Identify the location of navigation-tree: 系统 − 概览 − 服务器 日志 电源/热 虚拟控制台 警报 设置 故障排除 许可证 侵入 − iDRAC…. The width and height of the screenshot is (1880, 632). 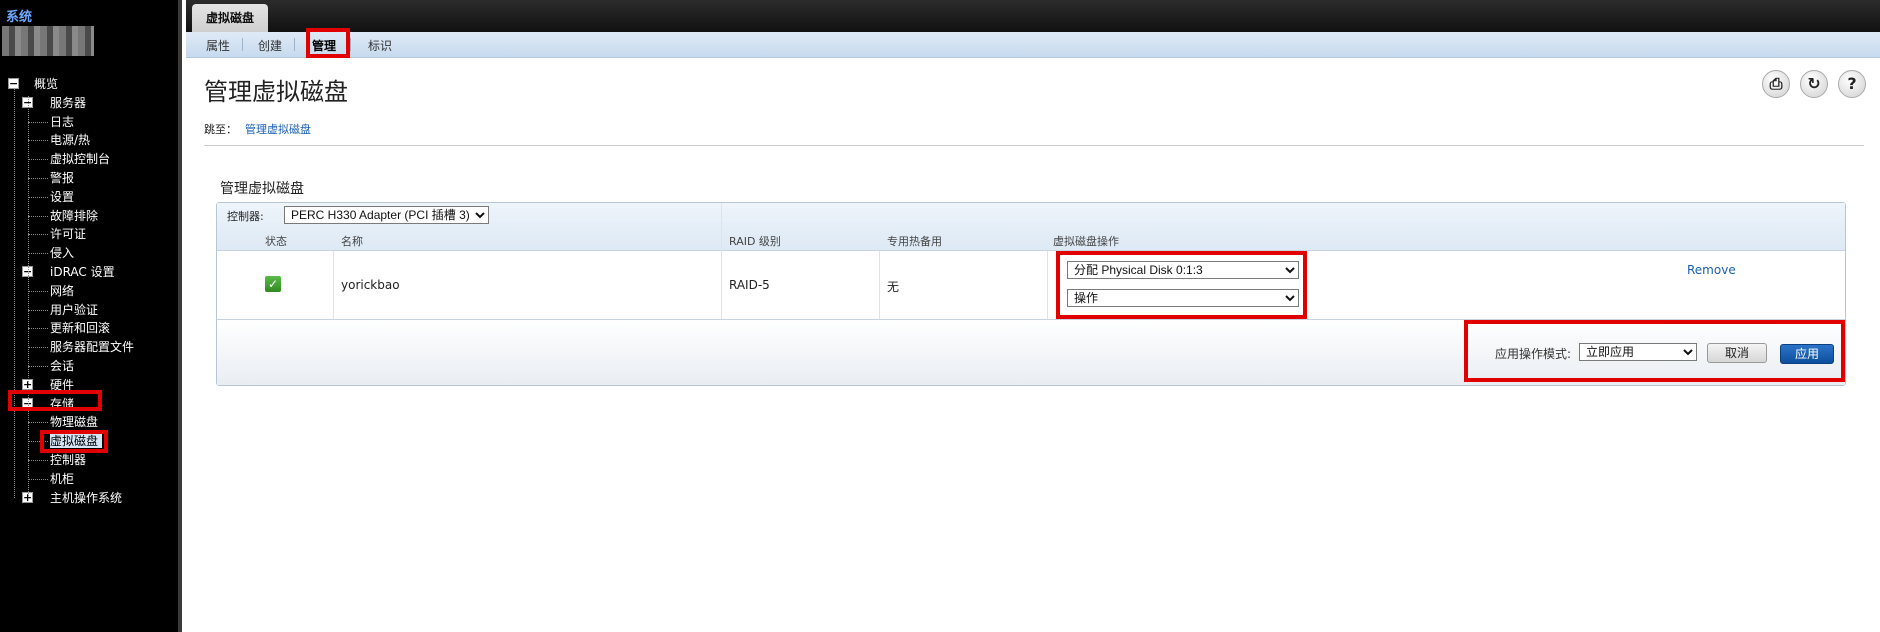
(91, 316).